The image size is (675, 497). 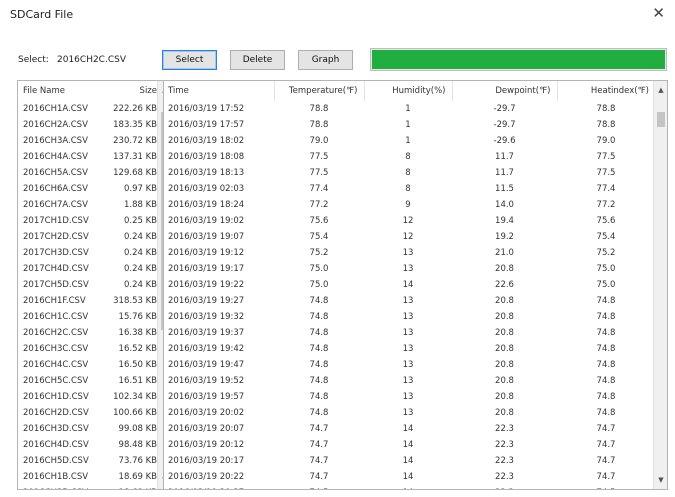 I want to click on column-header-humidity: Humidity(%), so click(x=407, y=91).